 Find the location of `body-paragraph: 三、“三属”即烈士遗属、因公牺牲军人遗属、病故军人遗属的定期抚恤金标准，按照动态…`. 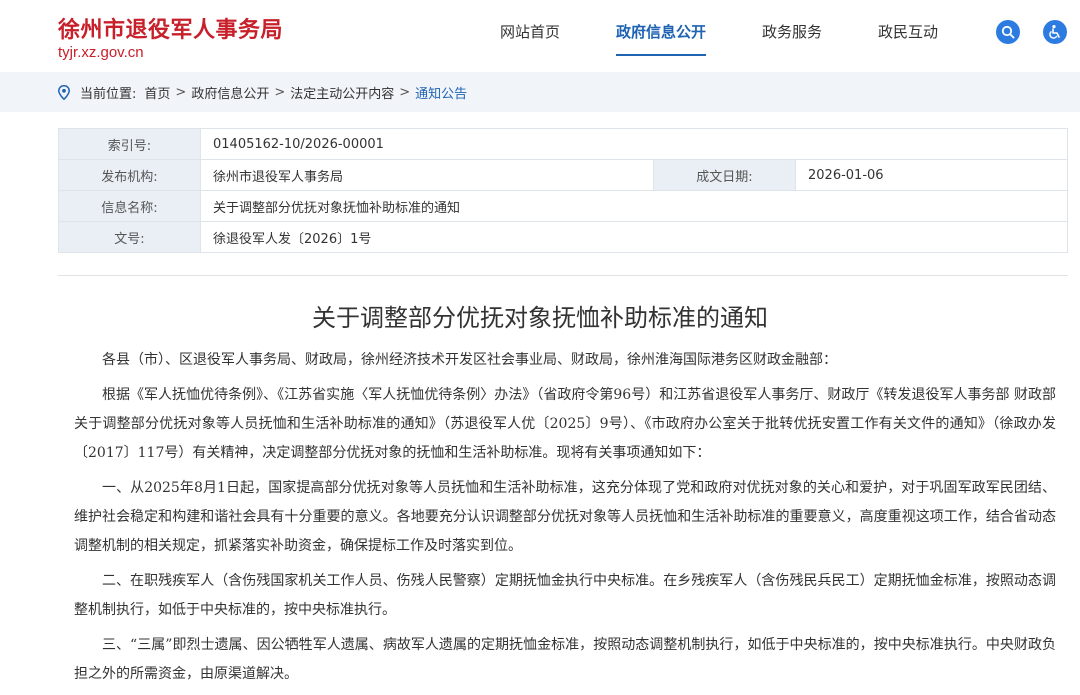

body-paragraph: 三、“三属”即烈士遗属、因公牺牲军人遗属、病故军人遗属的定期抚恤金标准，按照动态… is located at coordinates (565, 659).